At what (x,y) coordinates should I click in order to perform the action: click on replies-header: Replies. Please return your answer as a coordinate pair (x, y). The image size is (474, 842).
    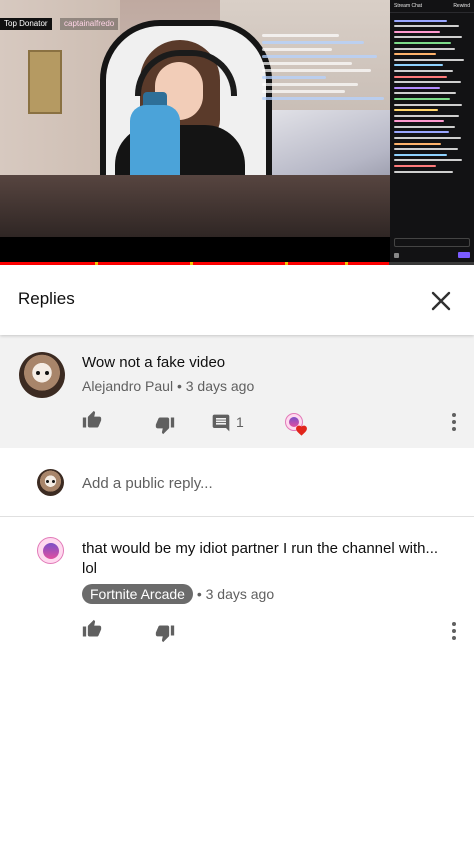
    Looking at the image, I should click on (237, 300).